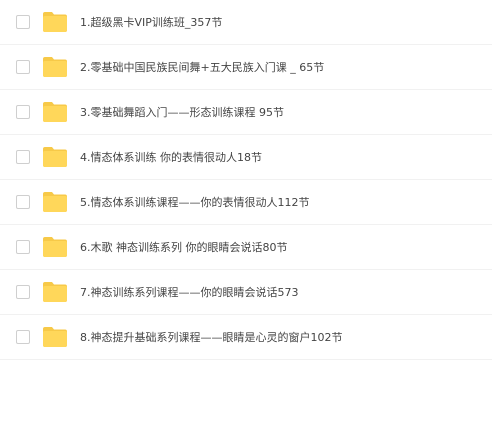 The height and width of the screenshot is (441, 492). I want to click on file-row: 6.木歌 神态训练系列 你的眼睛会说话80节, so click(246, 247).